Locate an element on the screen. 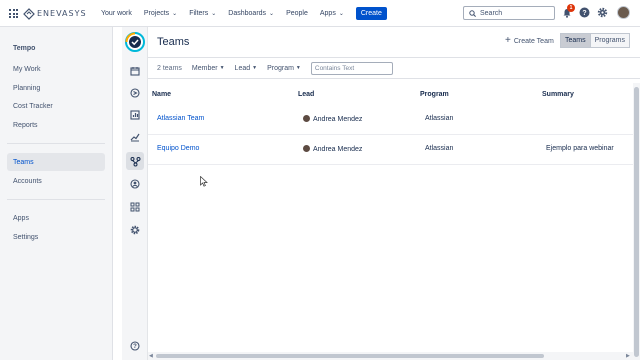 The width and height of the screenshot is (640, 360). sidebar-item-reports: Reports is located at coordinates (56, 125).